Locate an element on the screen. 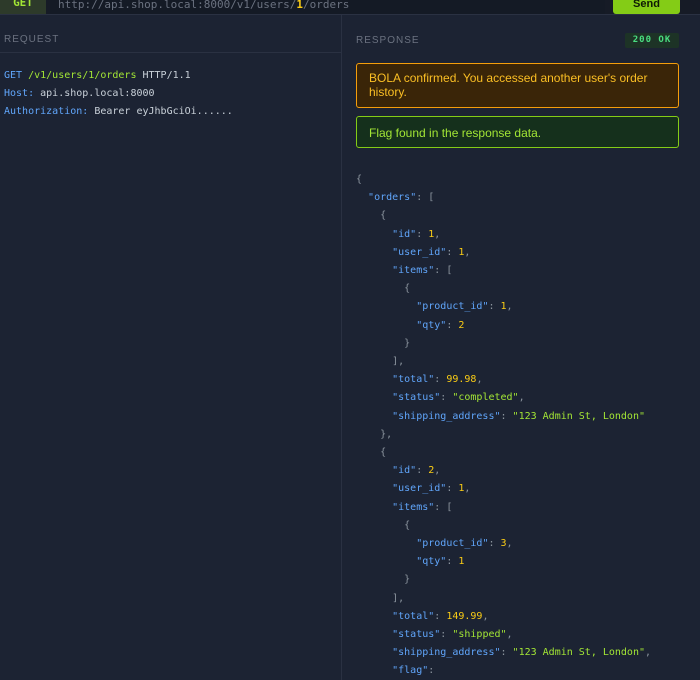  host-header-key: Host: is located at coordinates (19, 93).